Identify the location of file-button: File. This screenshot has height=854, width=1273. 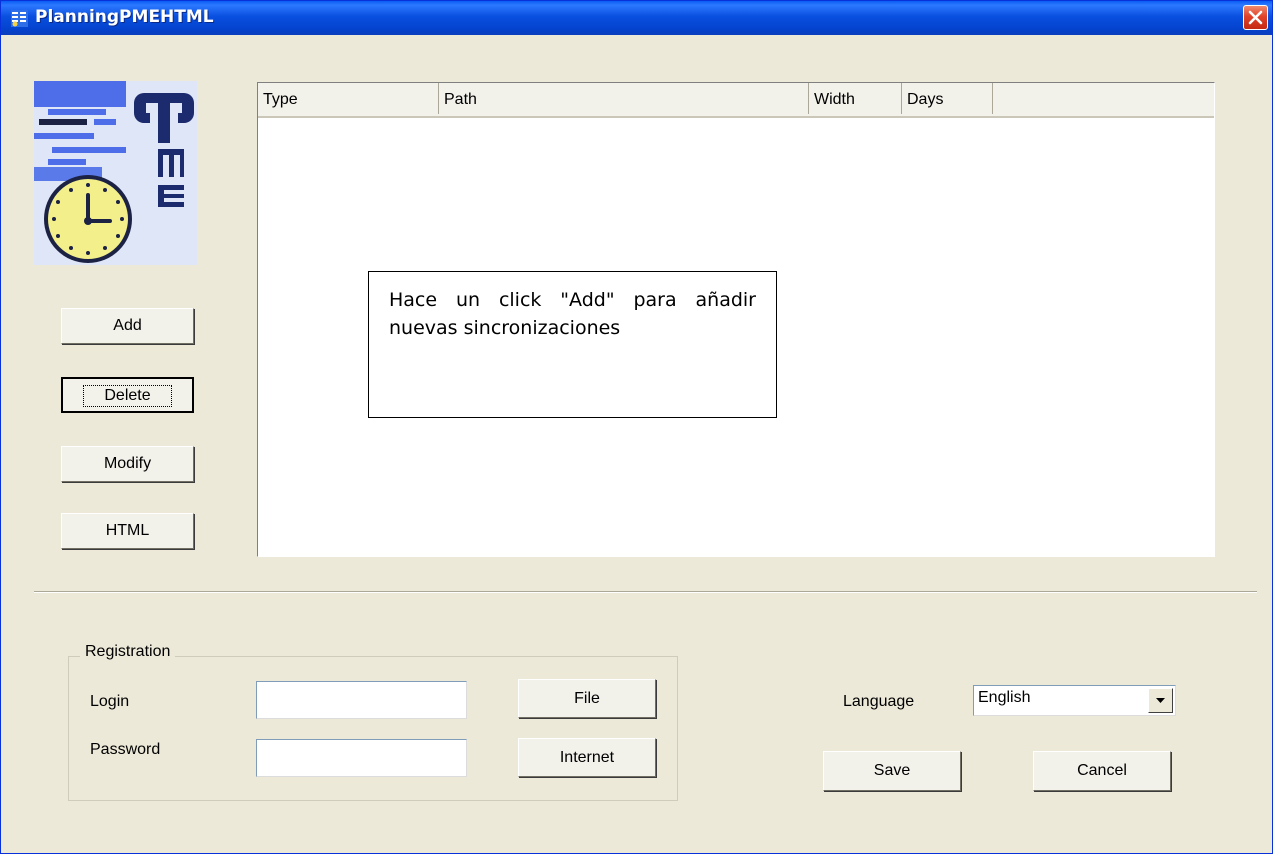
(587, 698).